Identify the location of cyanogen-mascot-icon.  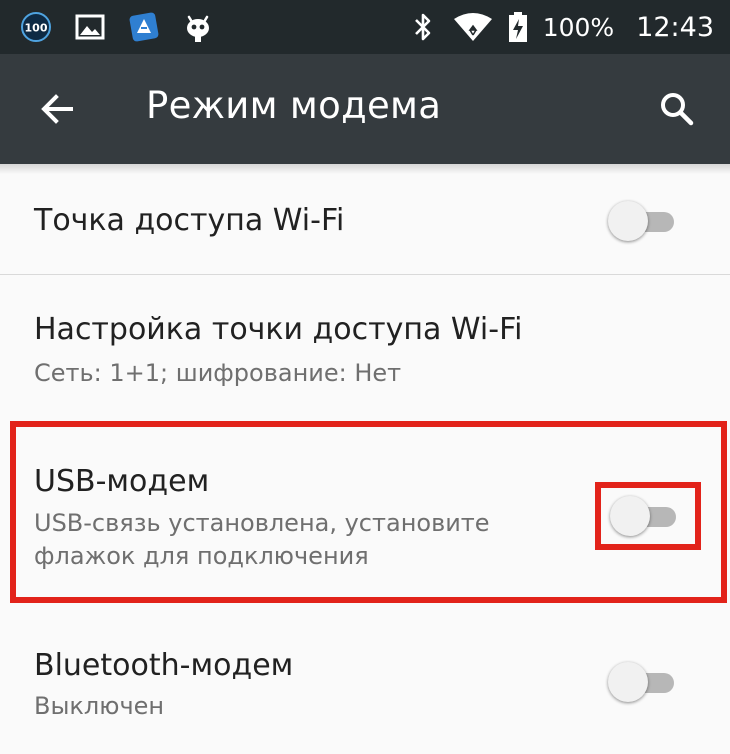
(198, 27).